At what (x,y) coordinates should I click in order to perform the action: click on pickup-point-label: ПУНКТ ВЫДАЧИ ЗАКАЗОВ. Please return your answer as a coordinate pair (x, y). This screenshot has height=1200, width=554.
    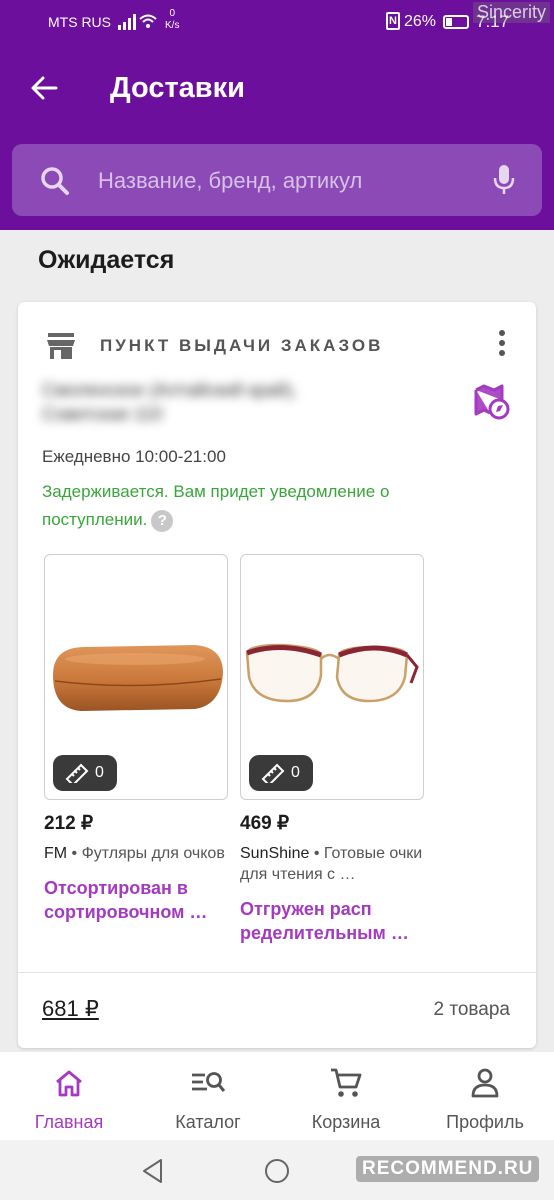
    Looking at the image, I should click on (242, 345).